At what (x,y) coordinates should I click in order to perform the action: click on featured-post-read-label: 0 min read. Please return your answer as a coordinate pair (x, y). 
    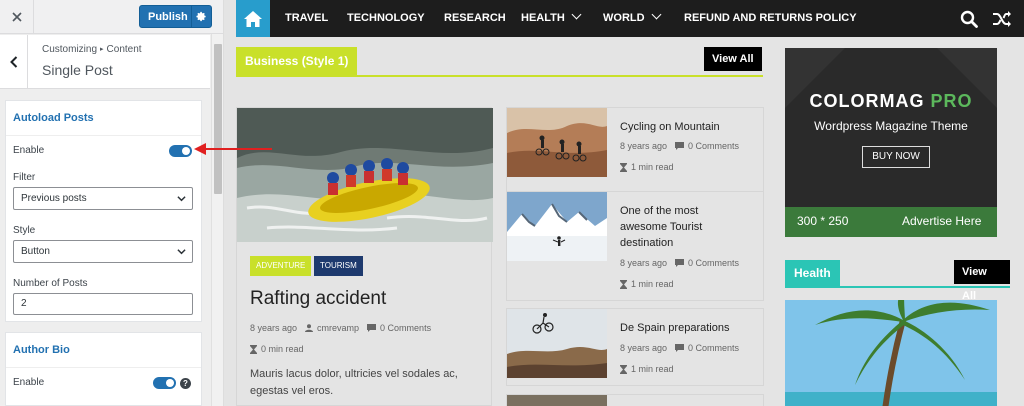
    Looking at the image, I should click on (282, 349).